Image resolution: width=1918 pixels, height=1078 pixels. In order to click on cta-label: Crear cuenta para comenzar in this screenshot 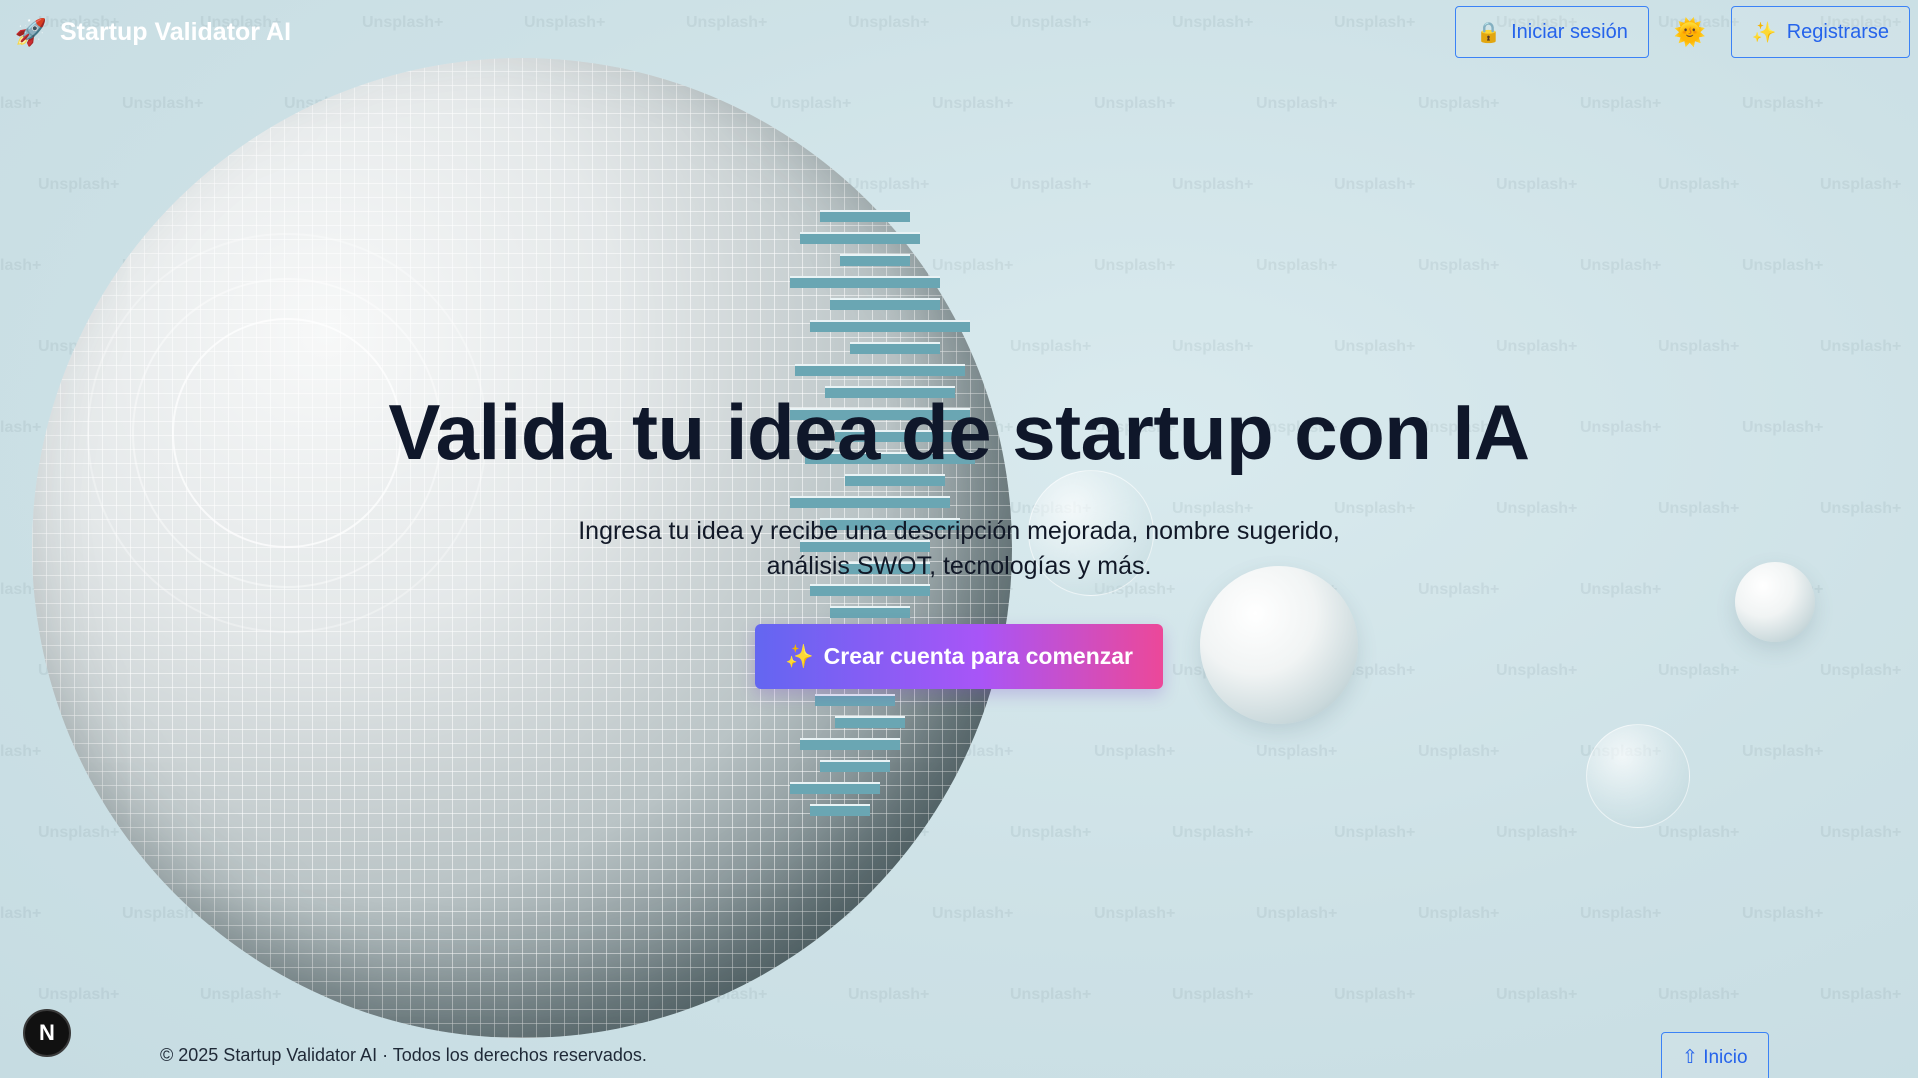, I will do `click(978, 655)`.